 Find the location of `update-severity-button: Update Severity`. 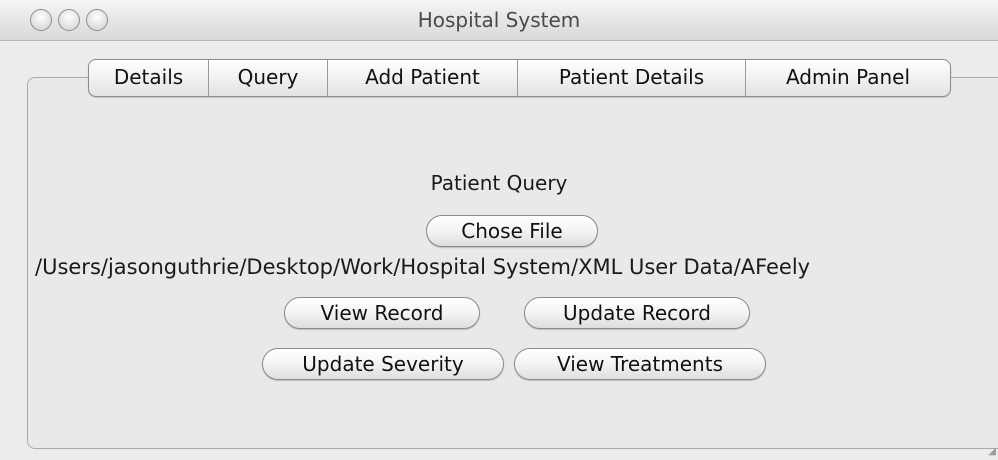

update-severity-button: Update Severity is located at coordinates (383, 364).